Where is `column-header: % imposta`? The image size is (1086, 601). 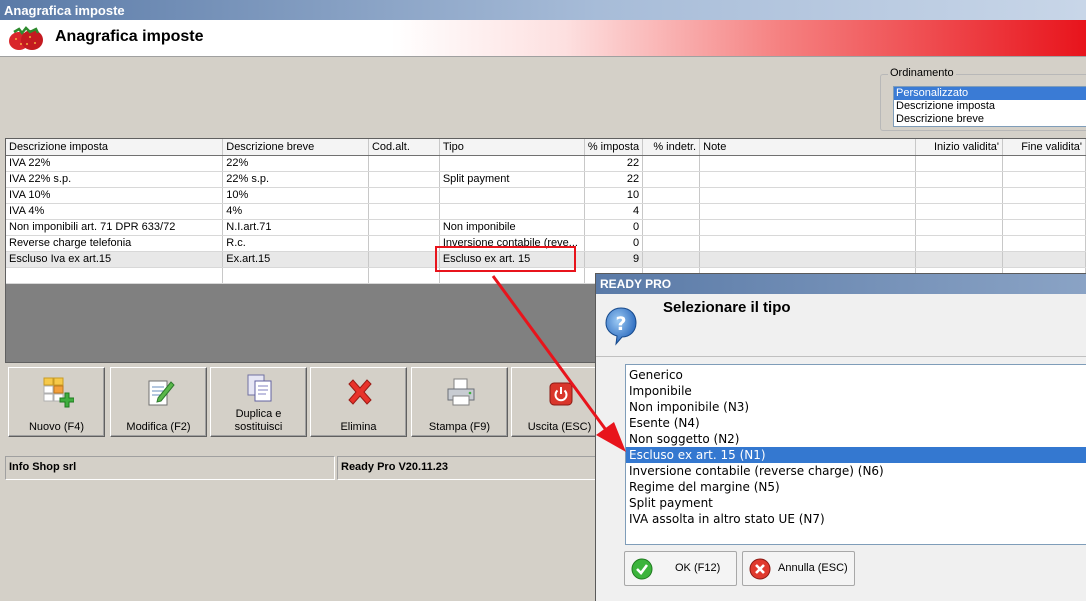
column-header: % imposta is located at coordinates (614, 147).